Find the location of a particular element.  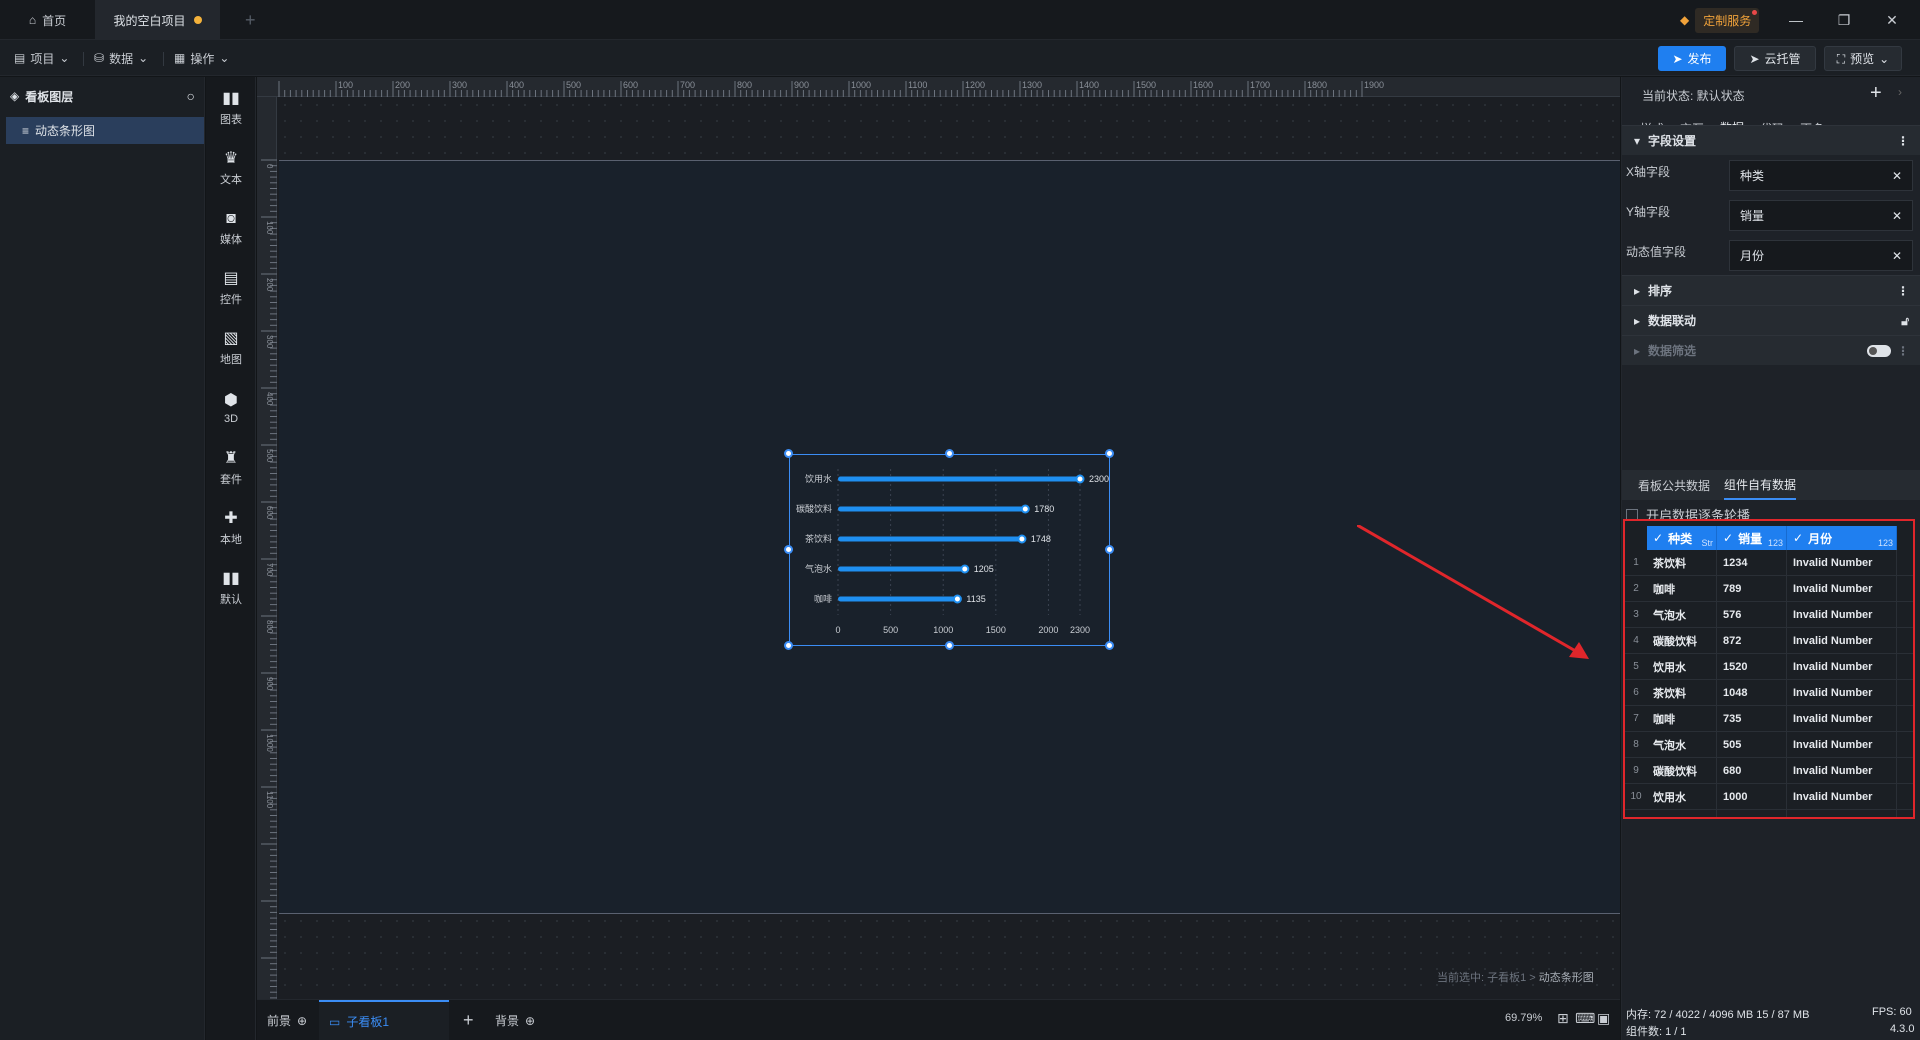

section-data-filter: ▸ 数据筛选 ⋮ is located at coordinates (1771, 350).